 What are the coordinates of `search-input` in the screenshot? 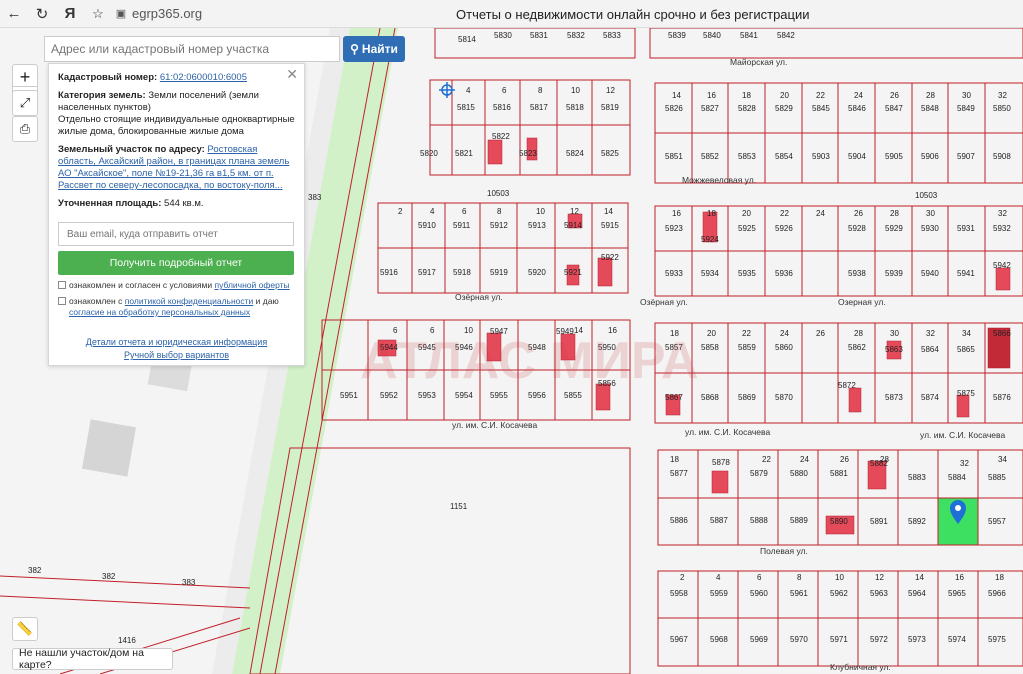 It's located at (192, 49).